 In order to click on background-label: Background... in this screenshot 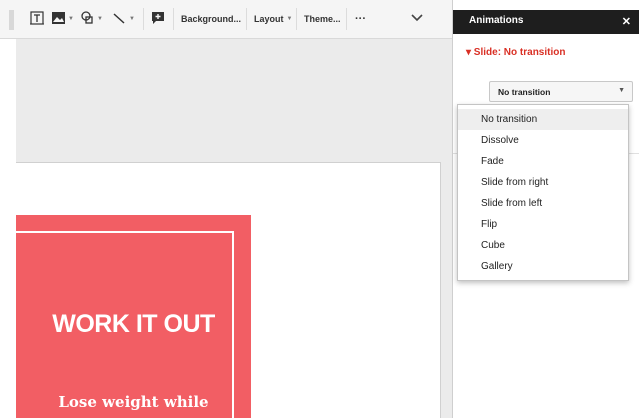, I will do `click(211, 19)`.